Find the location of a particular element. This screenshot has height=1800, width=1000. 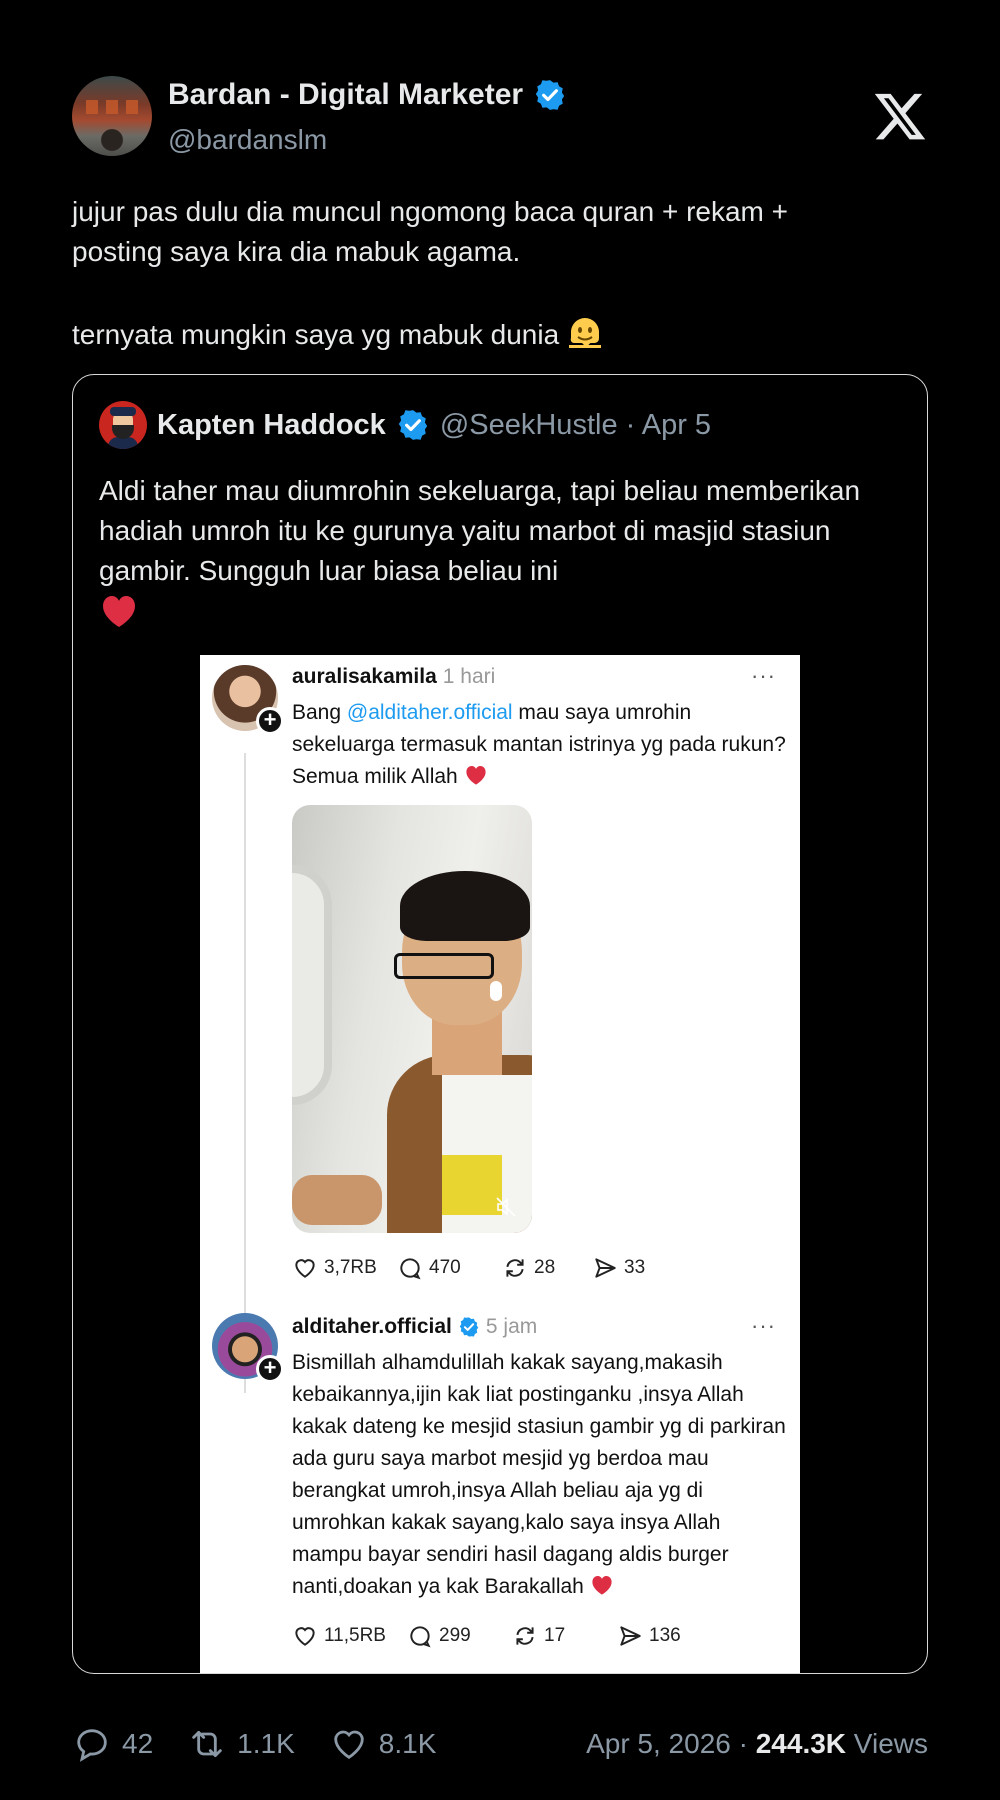

tweet-line: posting saya kira dia mabuk agama. is located at coordinates (296, 251).